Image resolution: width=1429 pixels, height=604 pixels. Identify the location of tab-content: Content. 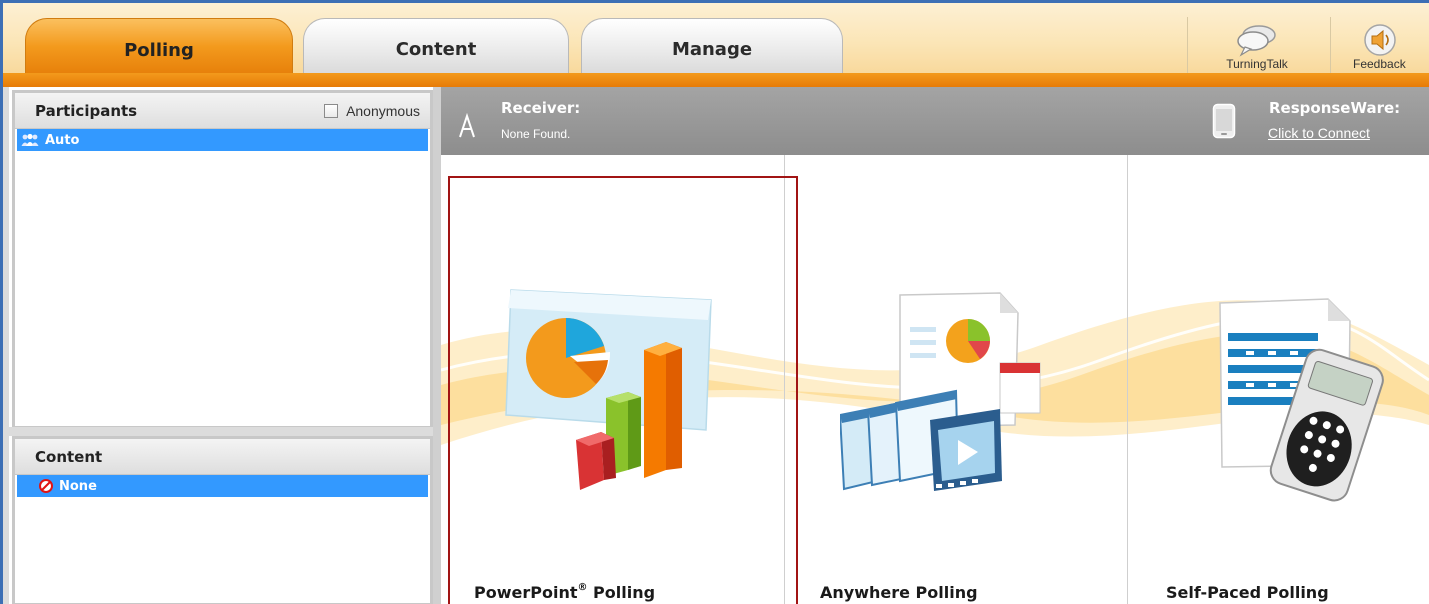
(436, 48).